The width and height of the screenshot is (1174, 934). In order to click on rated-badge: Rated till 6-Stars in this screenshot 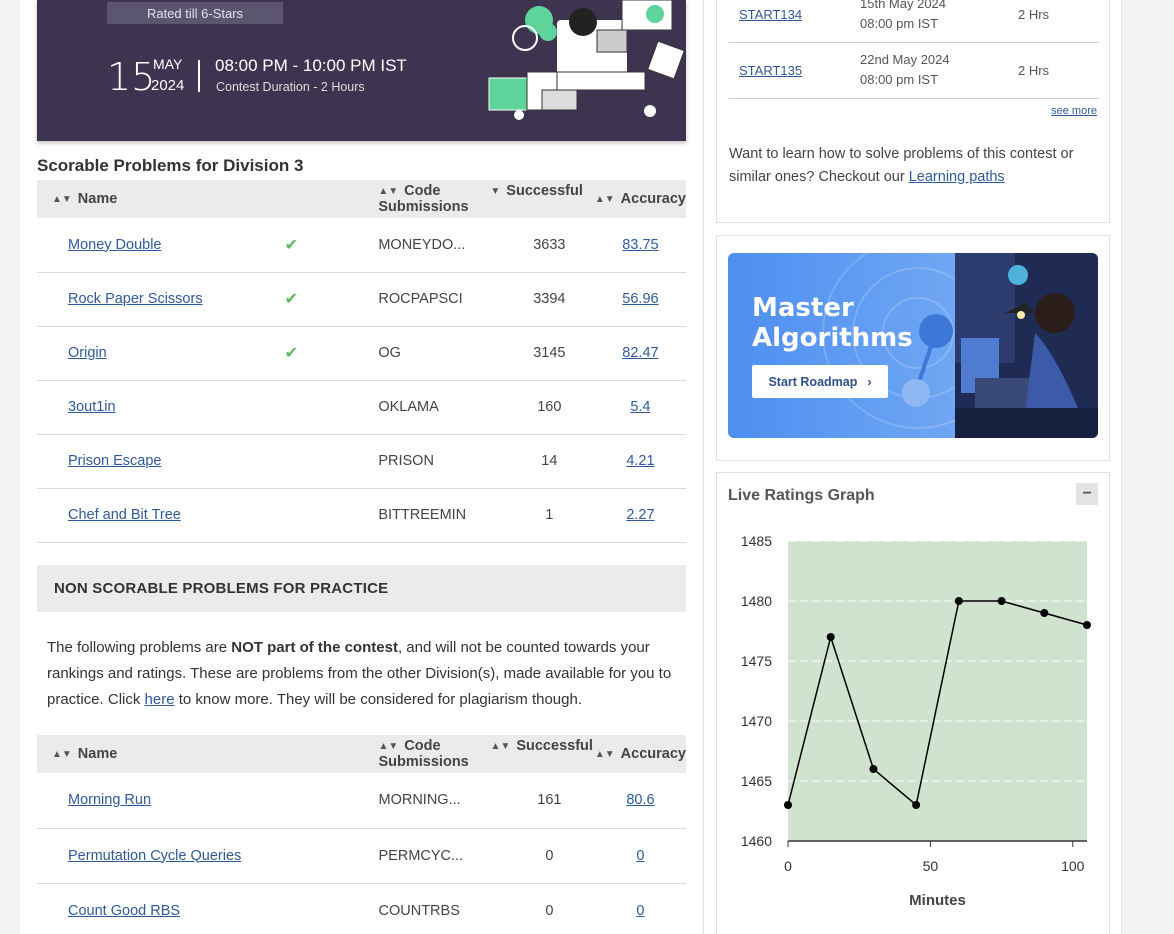, I will do `click(195, 13)`.